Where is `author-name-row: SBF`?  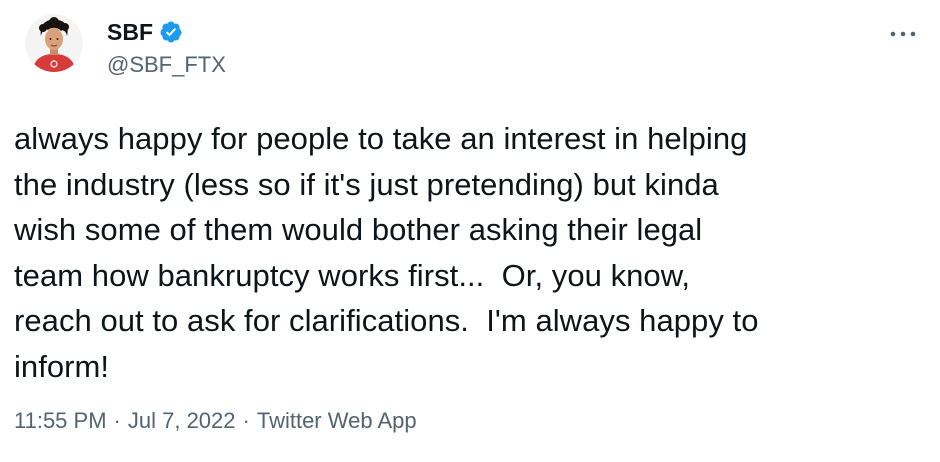
author-name-row: SBF is located at coordinates (145, 32).